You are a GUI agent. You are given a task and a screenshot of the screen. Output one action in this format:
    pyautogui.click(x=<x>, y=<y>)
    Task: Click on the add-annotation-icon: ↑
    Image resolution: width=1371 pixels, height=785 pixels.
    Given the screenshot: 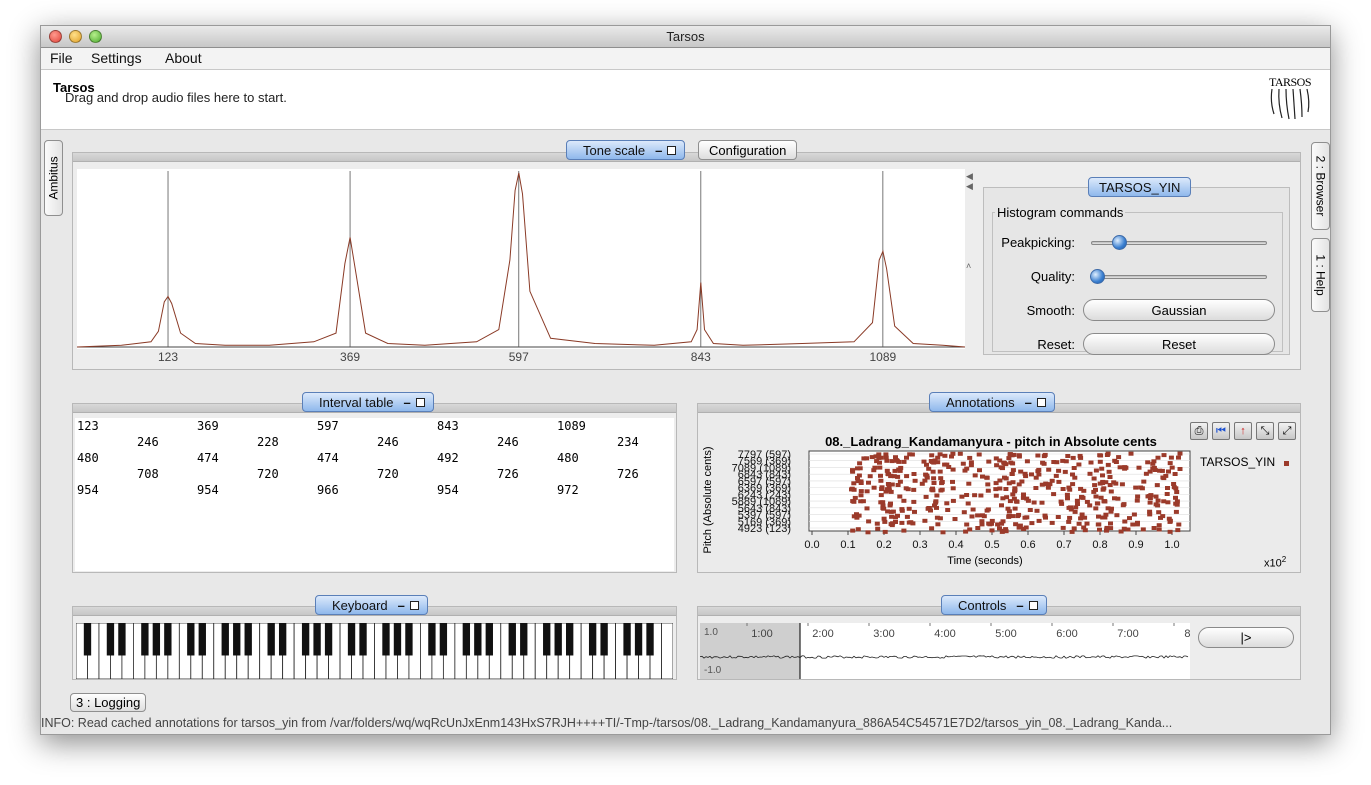 What is the action you would take?
    pyautogui.click(x=1243, y=431)
    